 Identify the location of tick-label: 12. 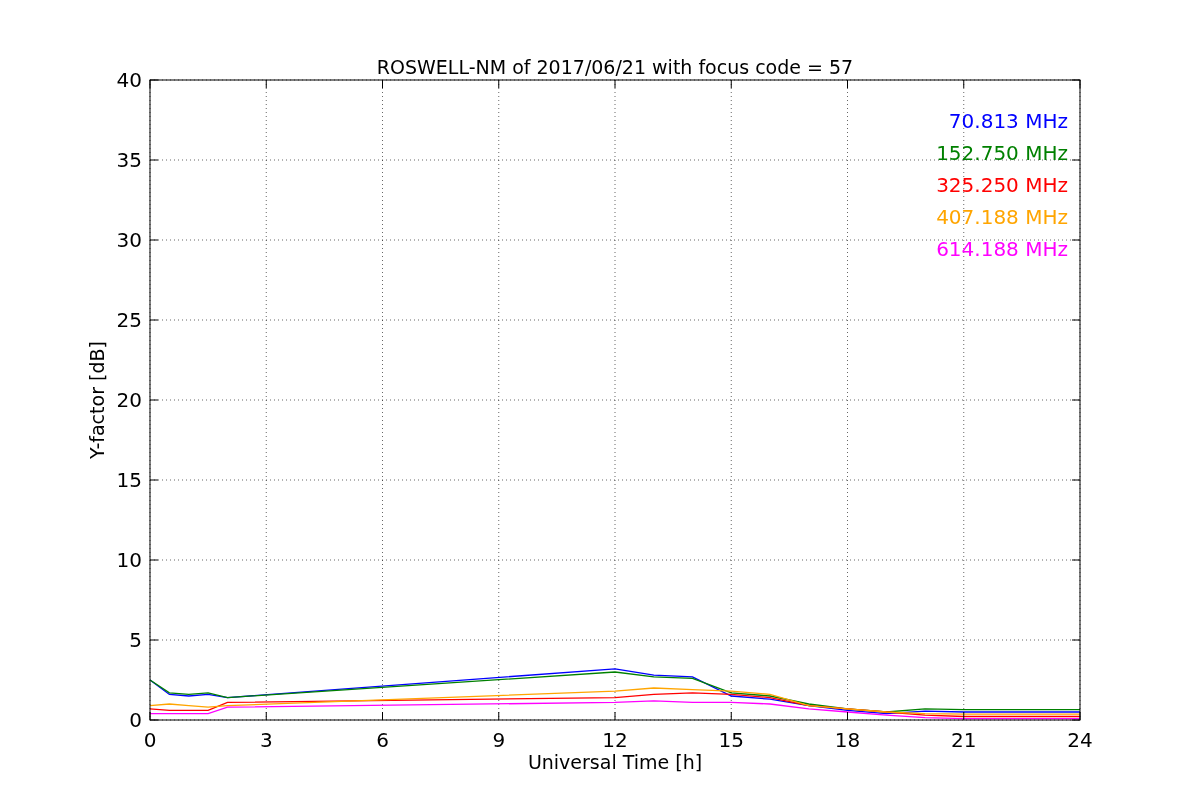
(615, 740).